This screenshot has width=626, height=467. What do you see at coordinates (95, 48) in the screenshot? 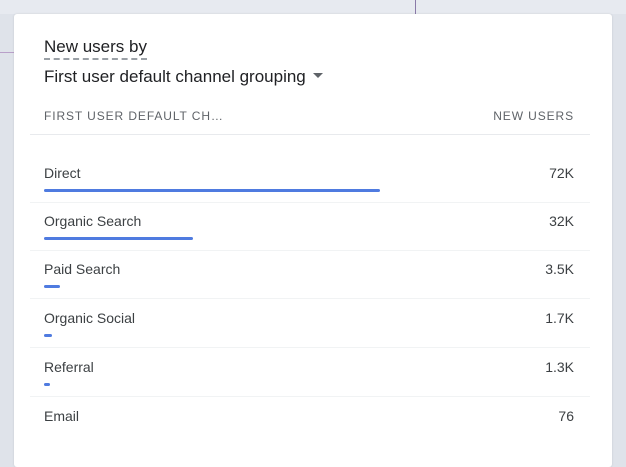
I see `card-title-metric: New users by` at bounding box center [95, 48].